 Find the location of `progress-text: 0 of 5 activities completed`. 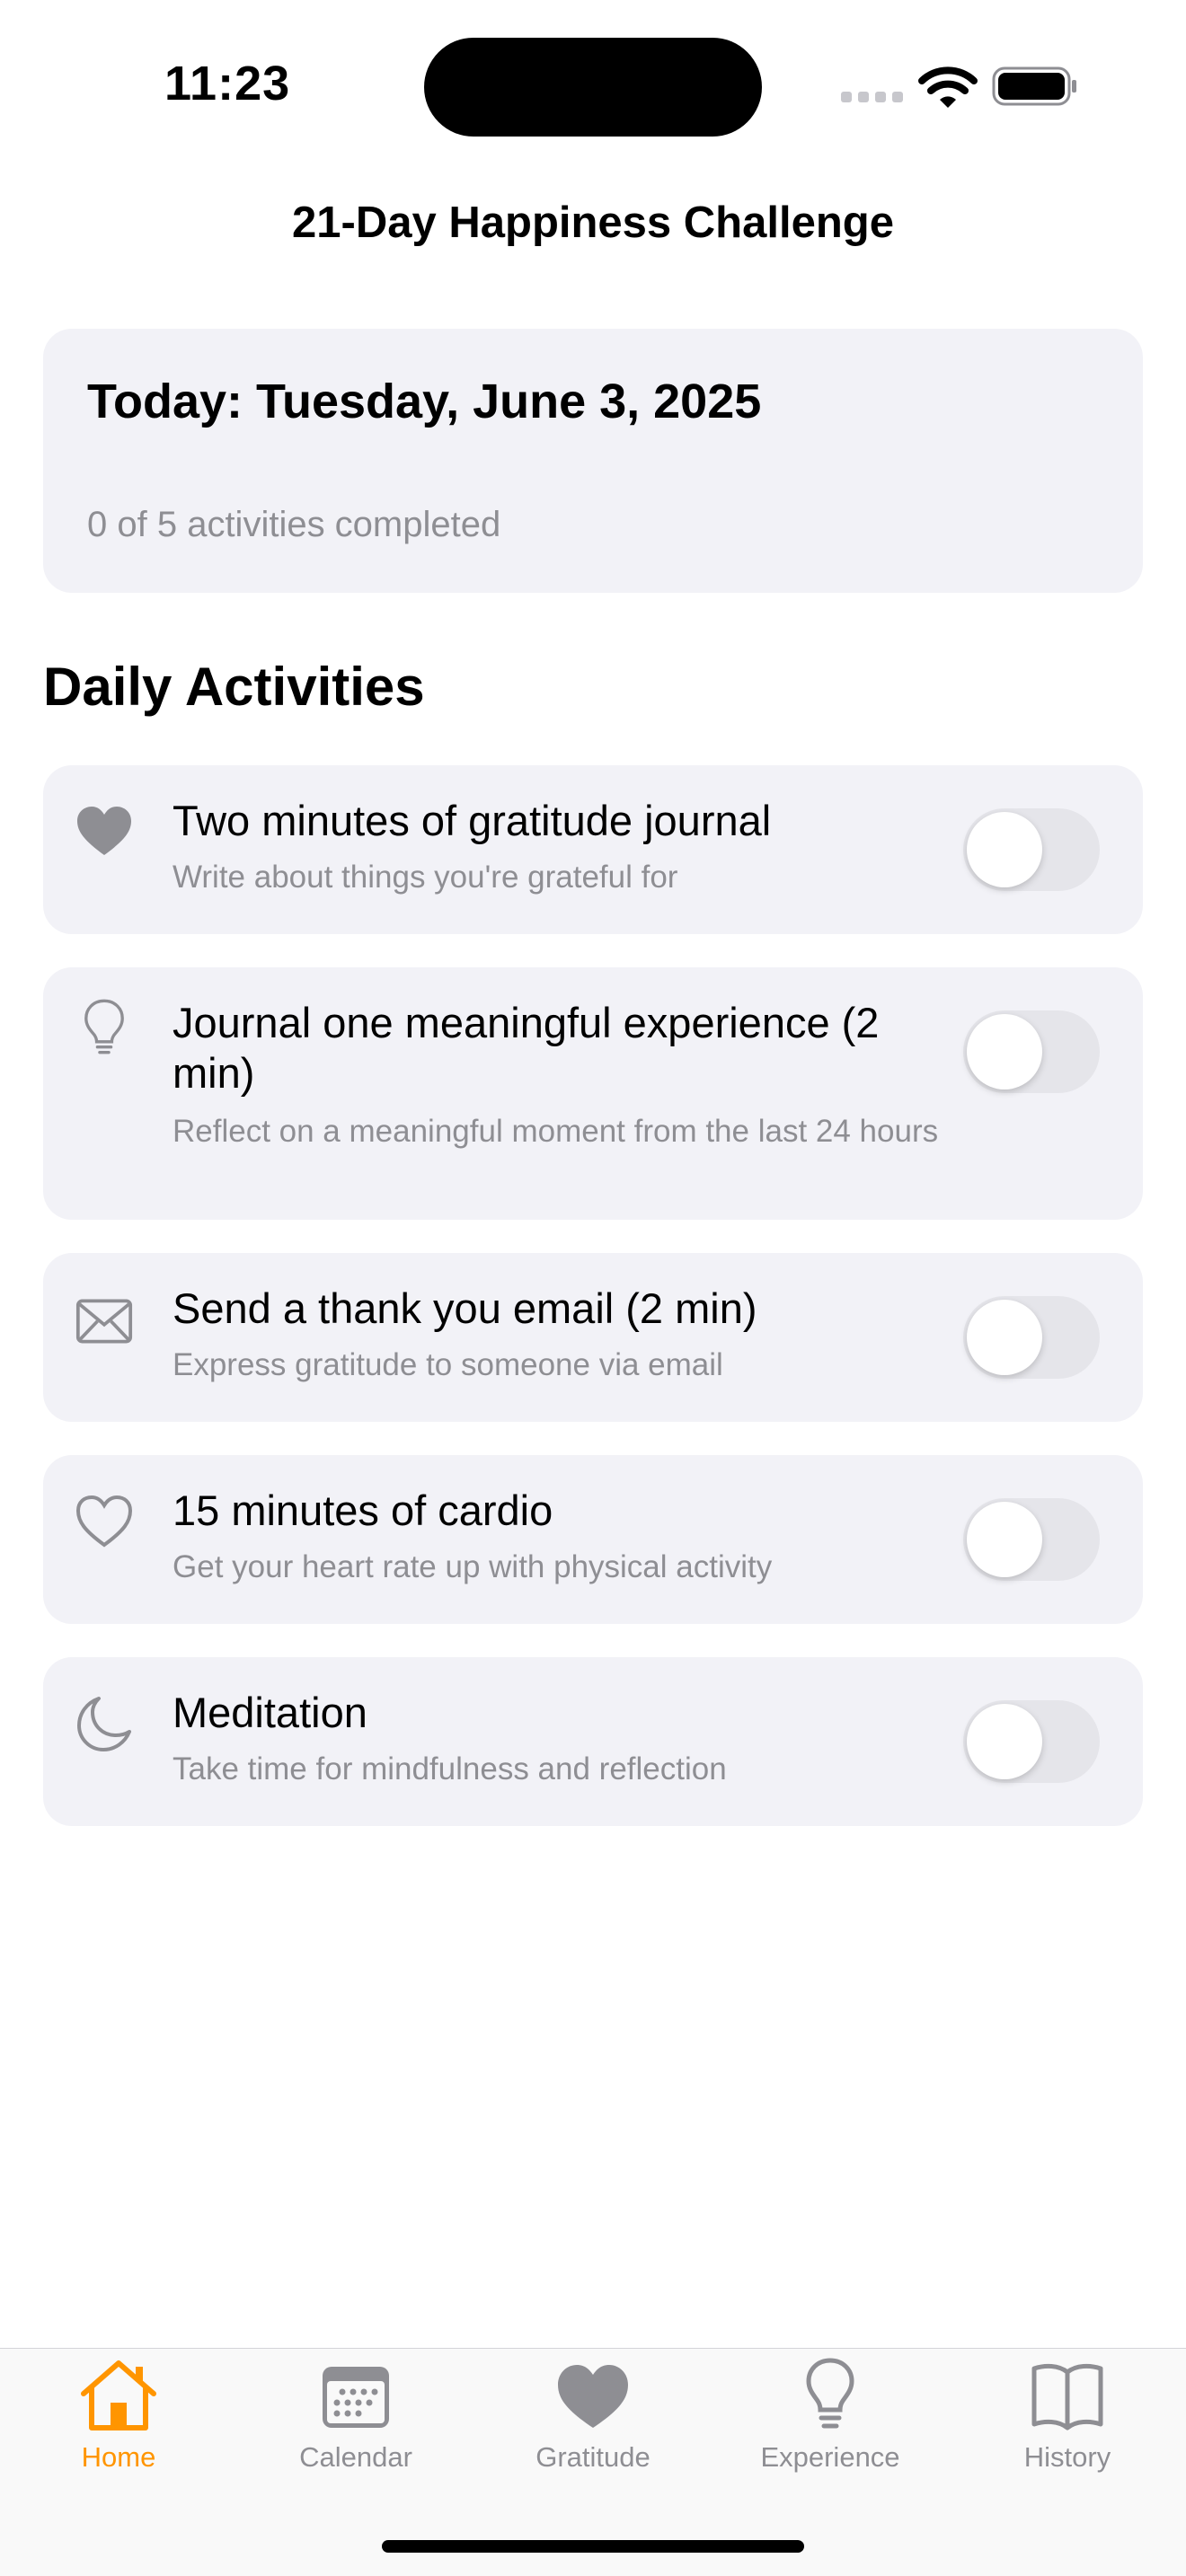

progress-text: 0 of 5 activities completed is located at coordinates (294, 524).